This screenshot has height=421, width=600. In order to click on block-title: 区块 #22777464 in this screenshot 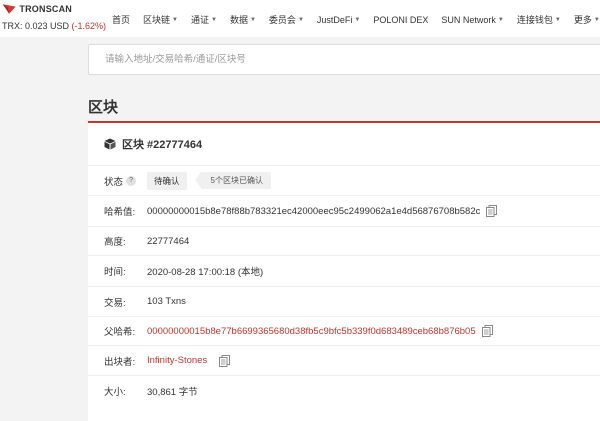, I will do `click(162, 145)`.